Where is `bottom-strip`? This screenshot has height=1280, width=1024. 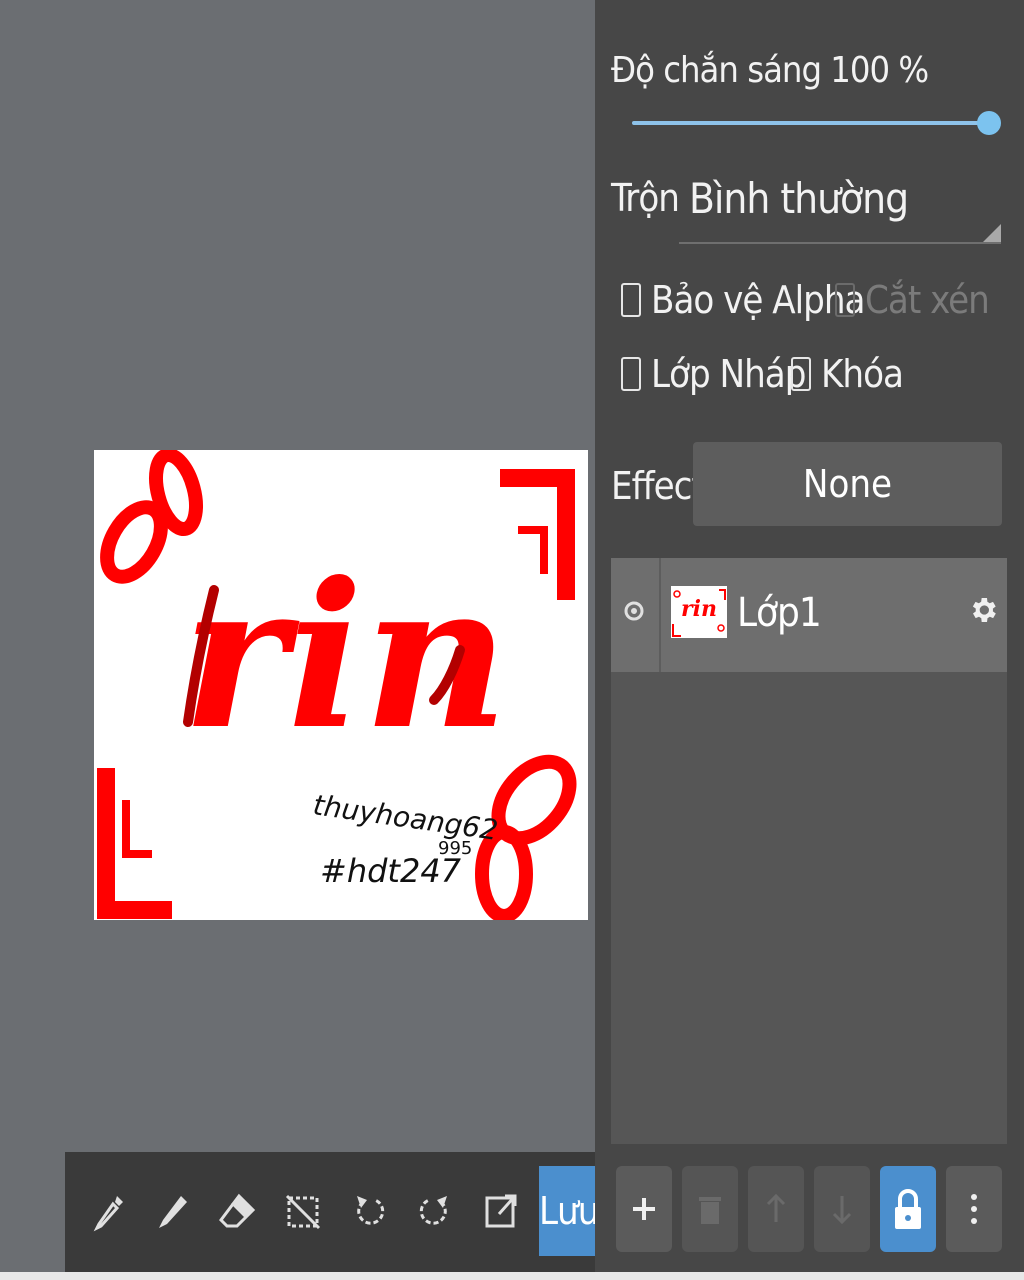 bottom-strip is located at coordinates (512, 1276).